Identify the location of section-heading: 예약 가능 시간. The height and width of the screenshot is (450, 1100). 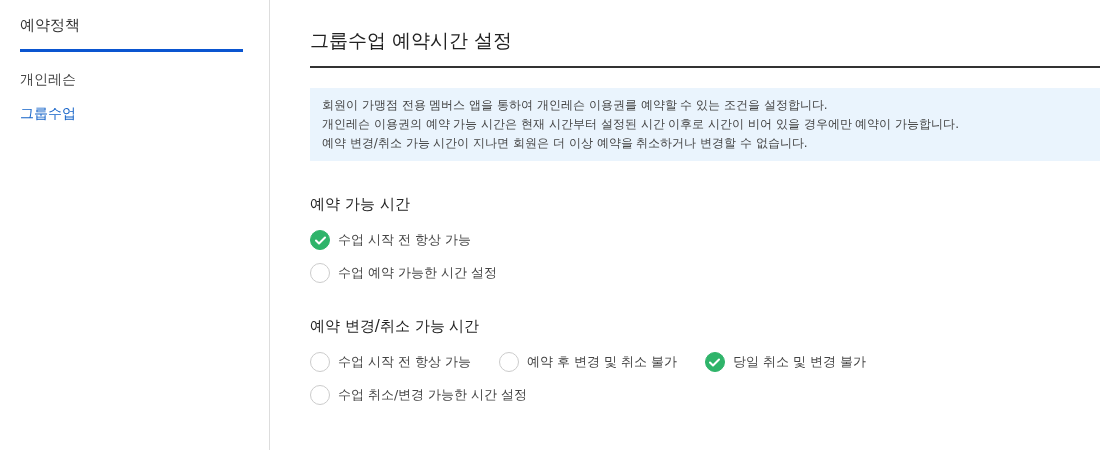
(360, 204).